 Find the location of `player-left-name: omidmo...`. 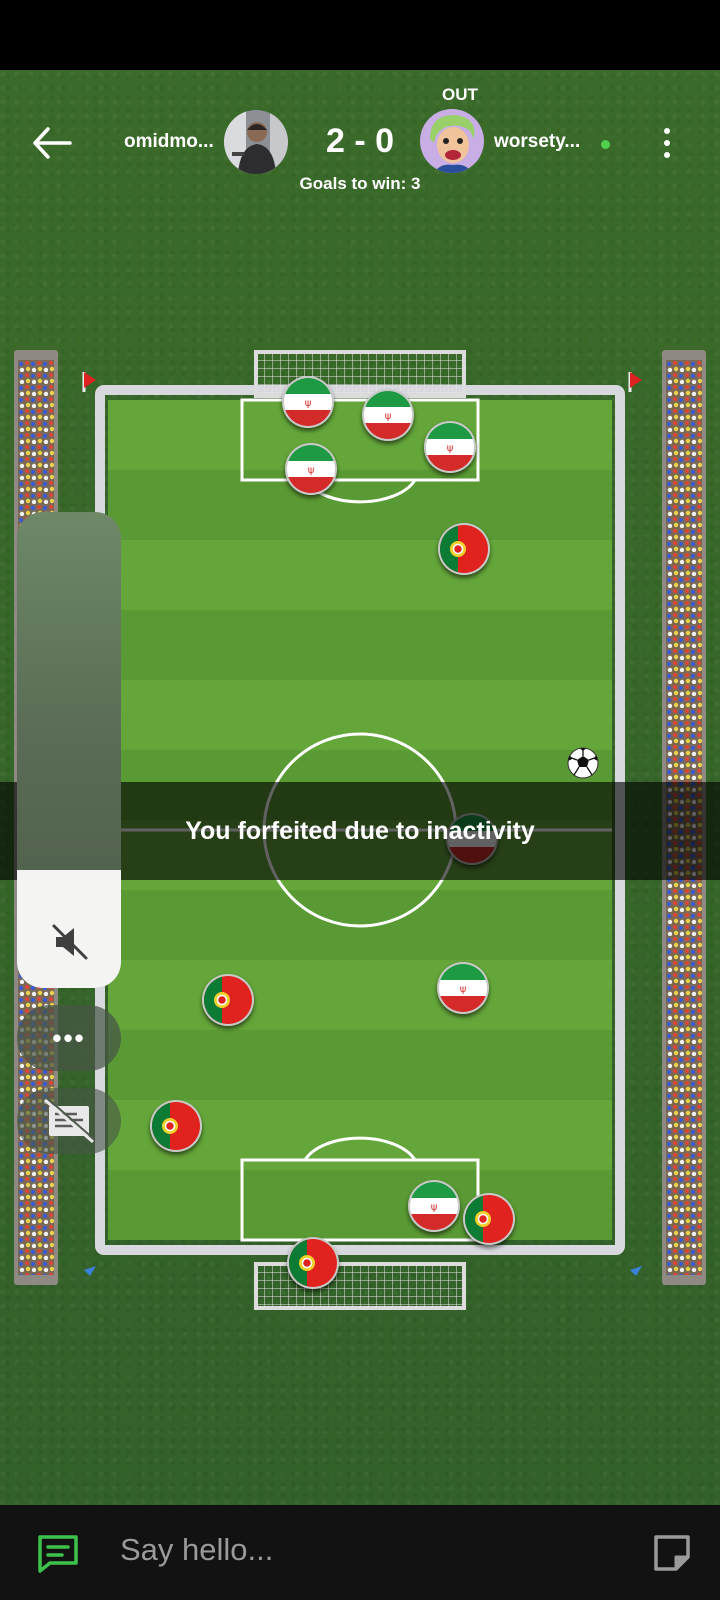

player-left-name: omidmo... is located at coordinates (169, 141).